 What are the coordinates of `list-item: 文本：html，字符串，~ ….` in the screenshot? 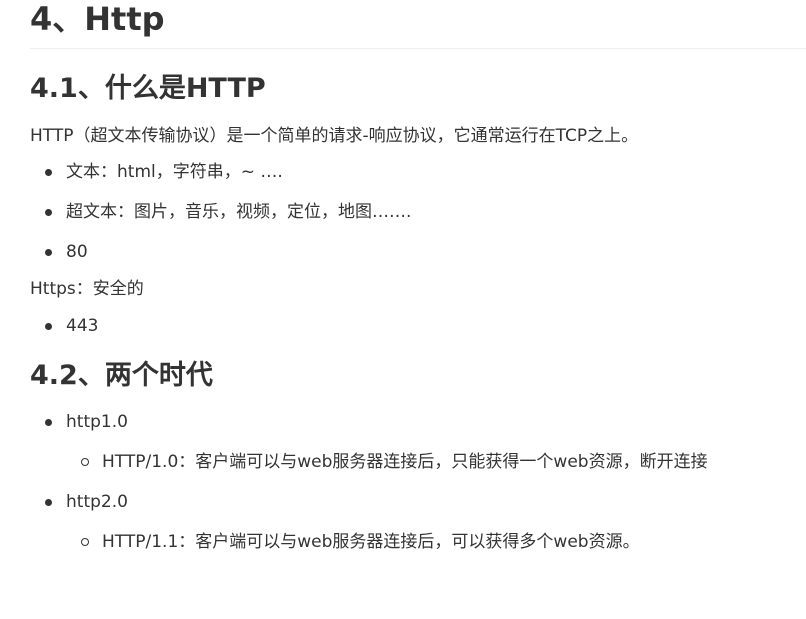 It's located at (418, 172).